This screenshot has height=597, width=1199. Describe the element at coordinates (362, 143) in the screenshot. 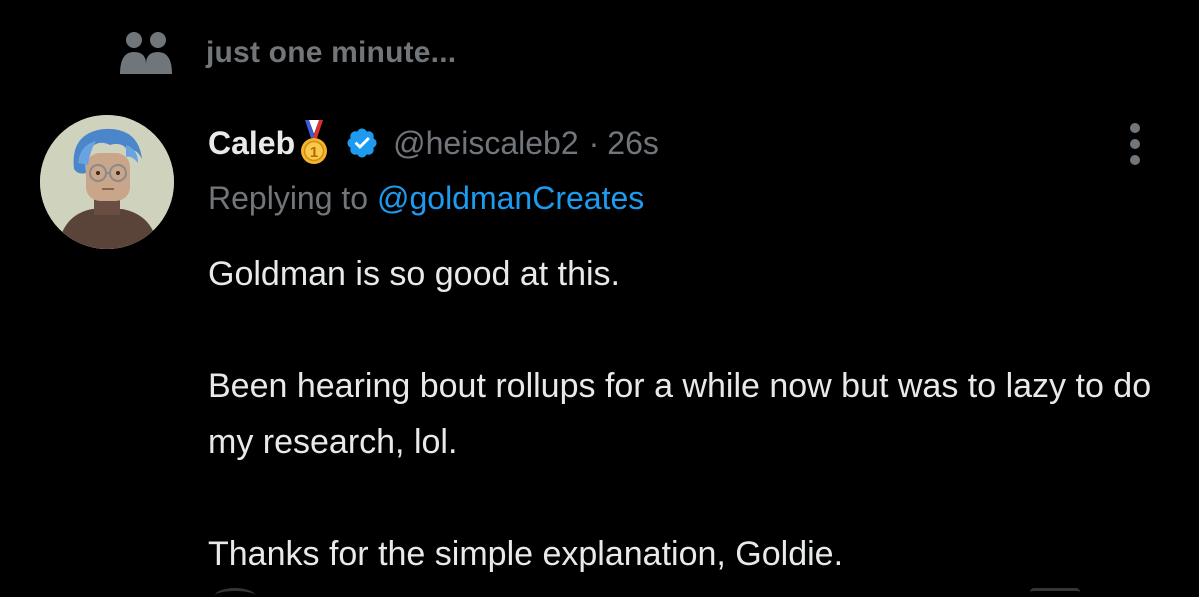

I see `verified-badge-icon` at that location.